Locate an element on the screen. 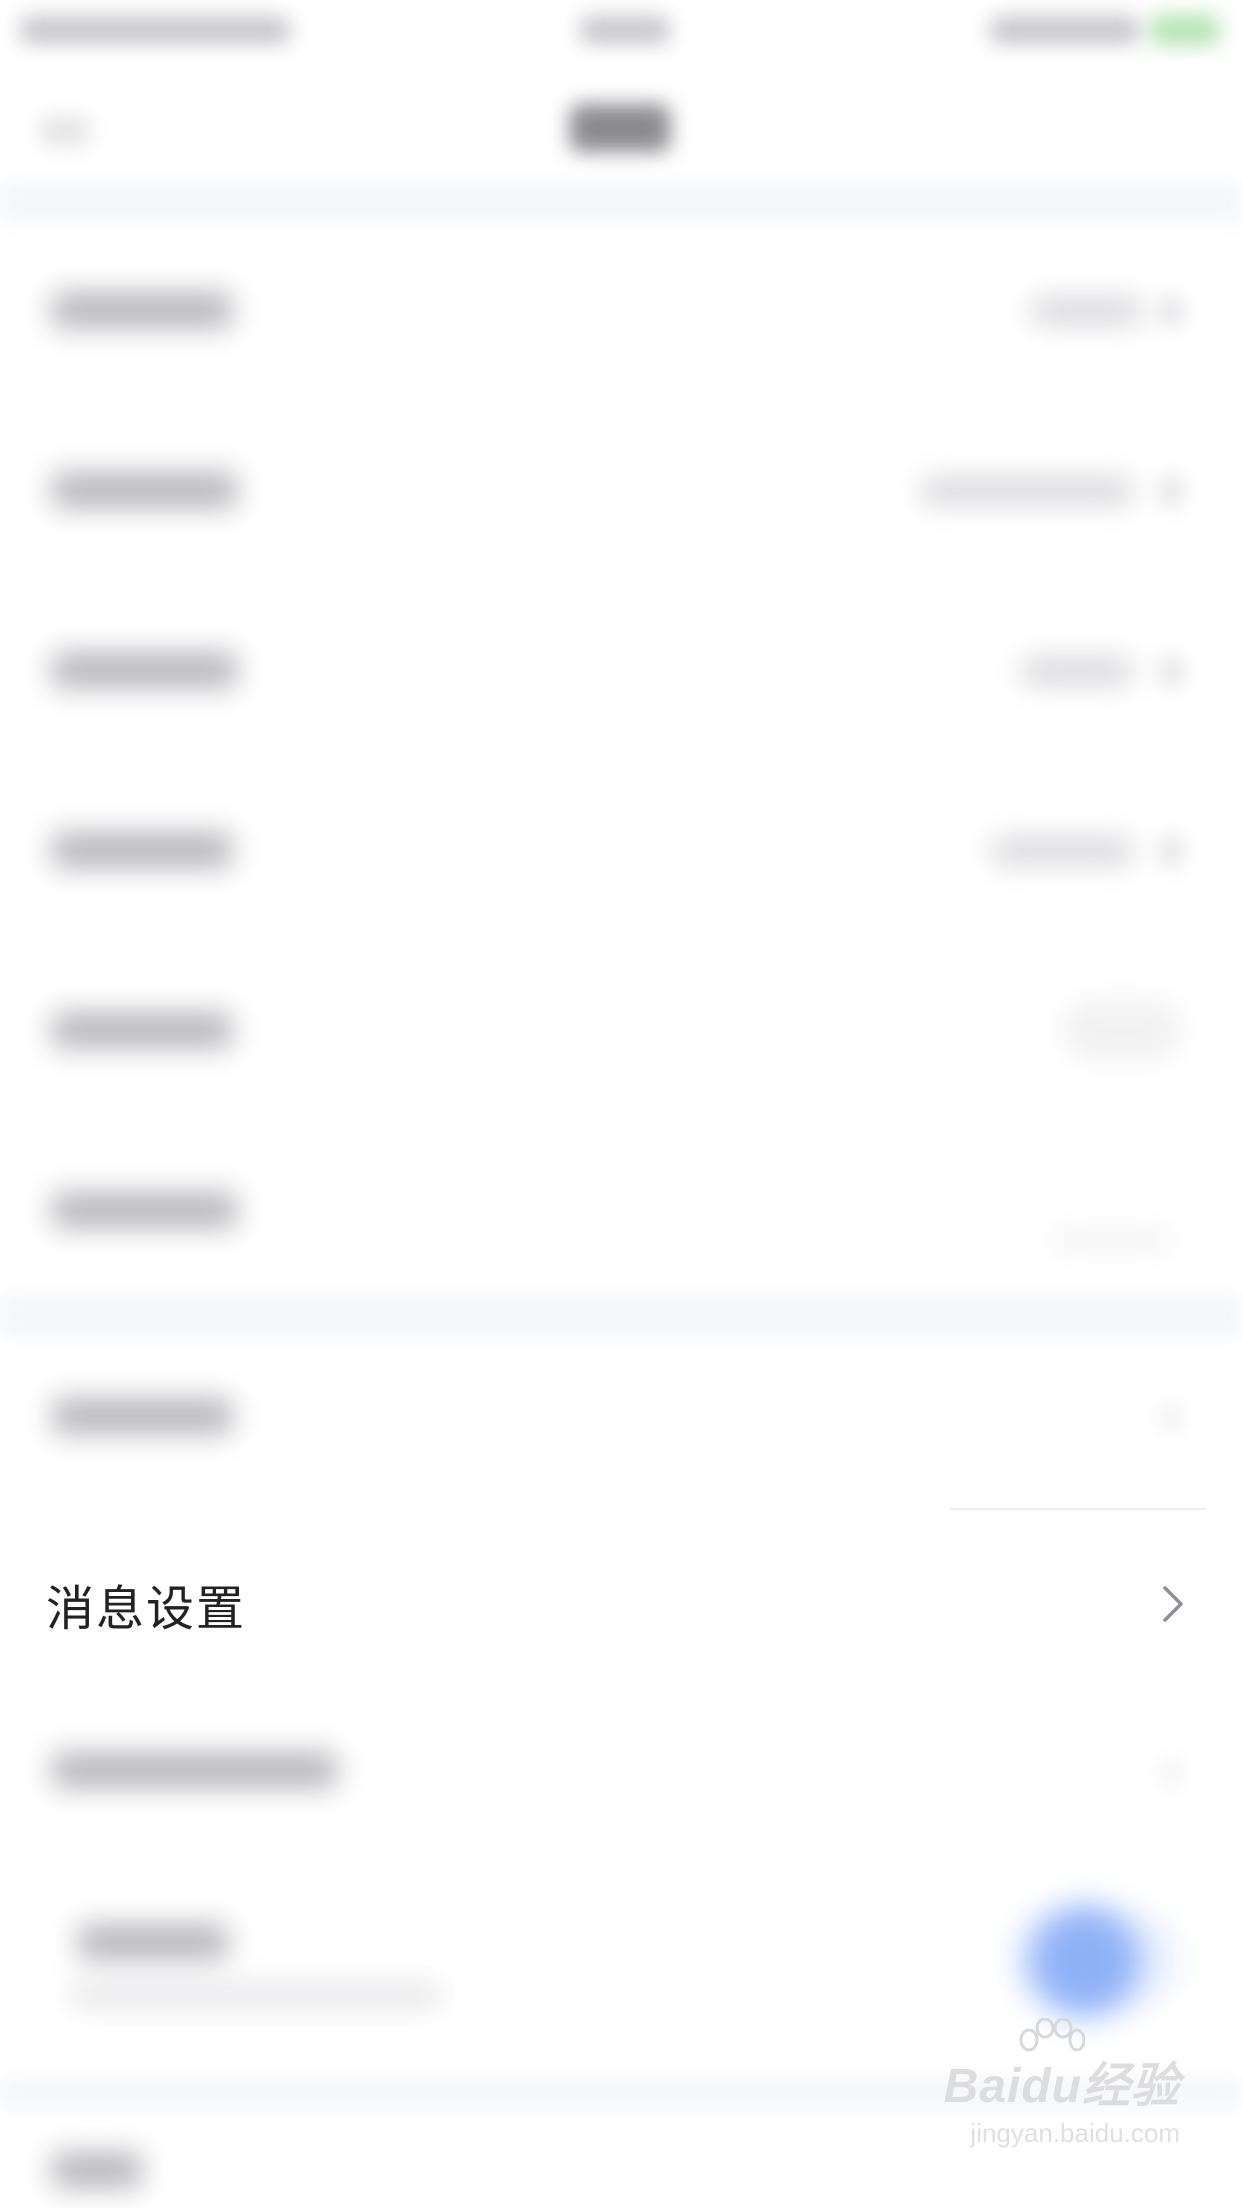 The width and height of the screenshot is (1242, 2208). message-settings-row: 消息设置 is located at coordinates (621, 1604).